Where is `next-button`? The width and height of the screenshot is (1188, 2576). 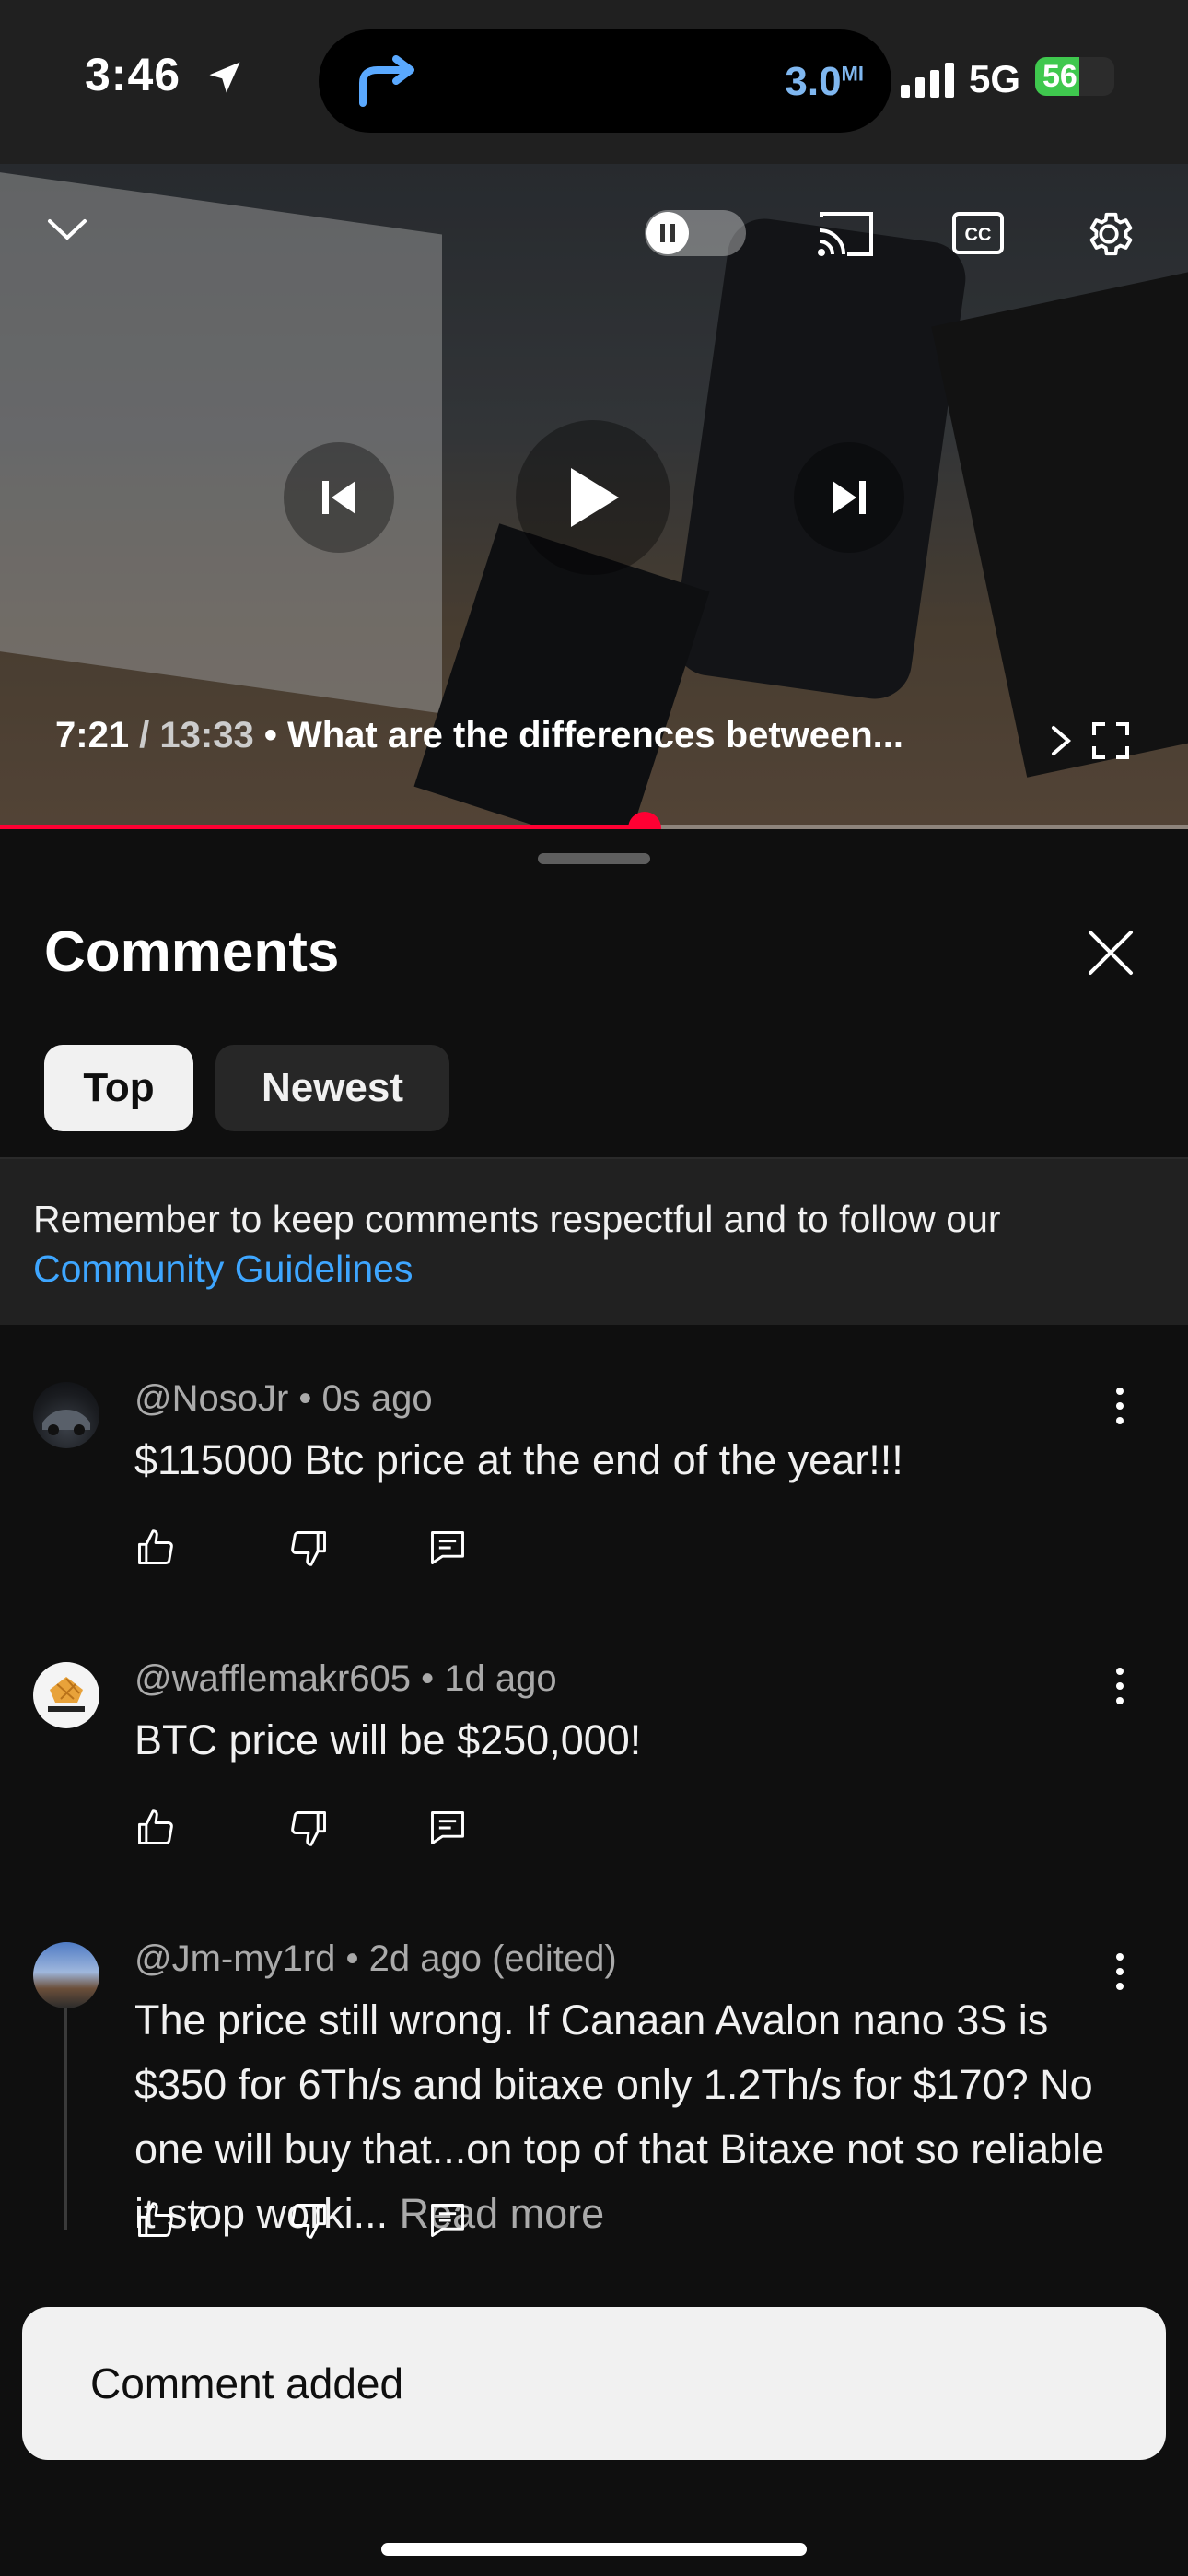 next-button is located at coordinates (849, 497).